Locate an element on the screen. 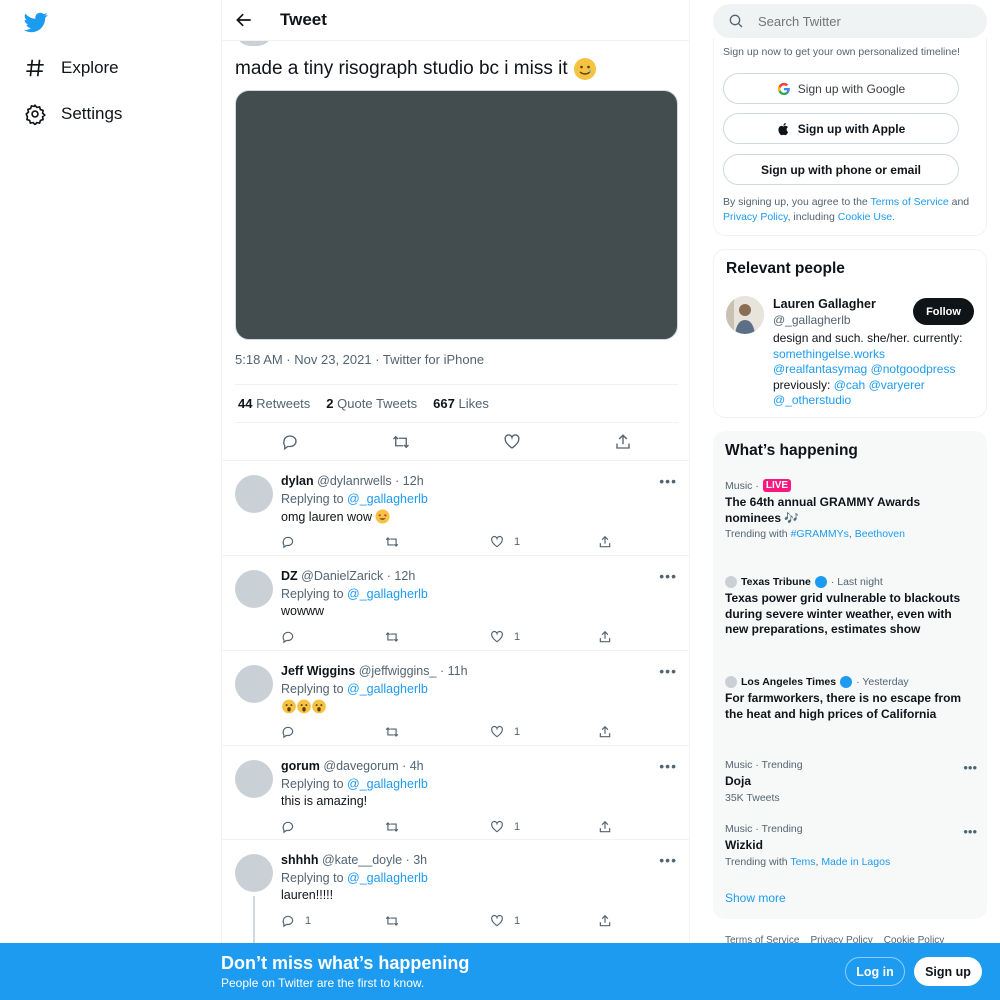  like-icon is located at coordinates (512, 442).